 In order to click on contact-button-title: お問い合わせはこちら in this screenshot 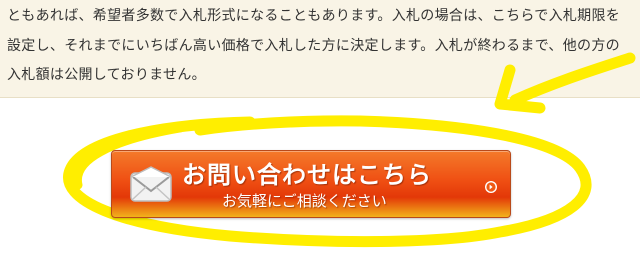, I will do `click(307, 175)`.